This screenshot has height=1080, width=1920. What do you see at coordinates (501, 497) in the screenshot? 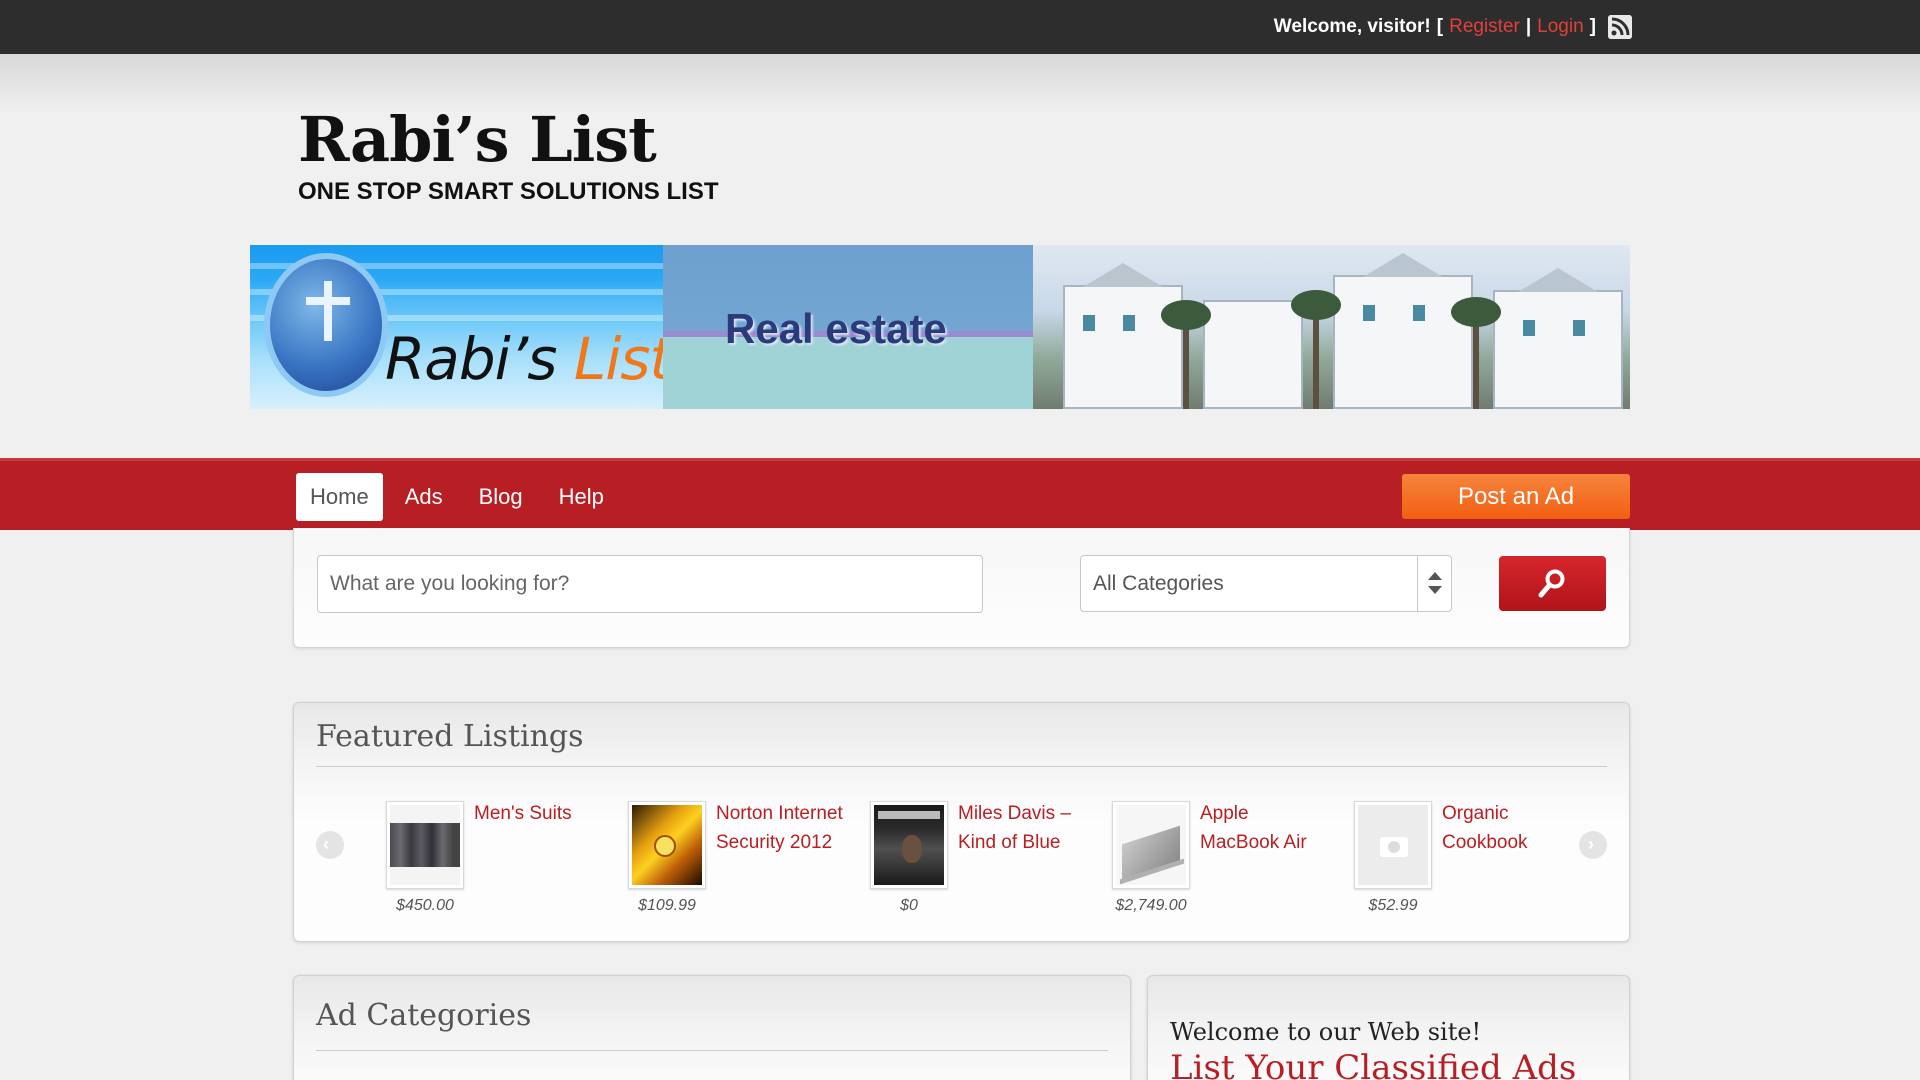
I see `nav-blog: Blog` at bounding box center [501, 497].